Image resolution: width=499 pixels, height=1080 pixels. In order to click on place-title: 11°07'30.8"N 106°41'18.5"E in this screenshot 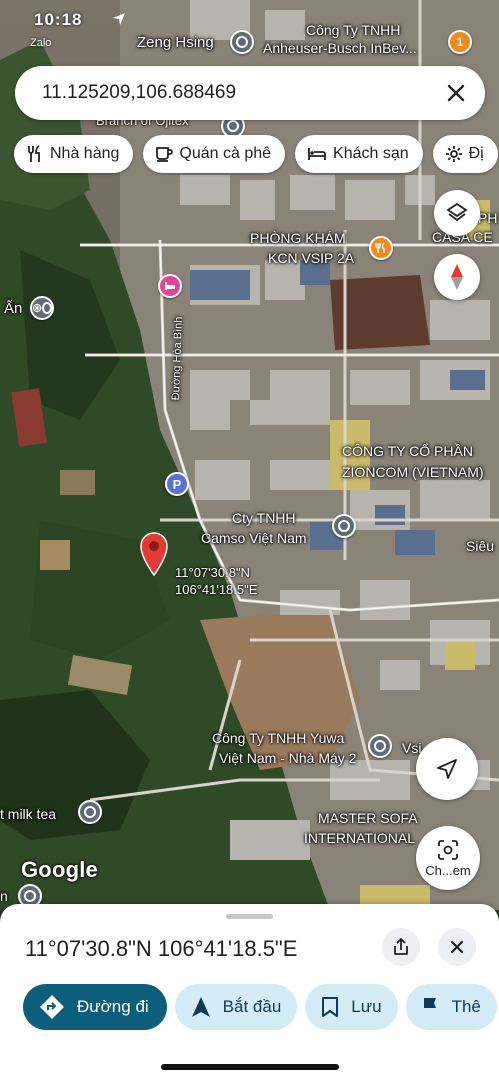, I will do `click(161, 948)`.